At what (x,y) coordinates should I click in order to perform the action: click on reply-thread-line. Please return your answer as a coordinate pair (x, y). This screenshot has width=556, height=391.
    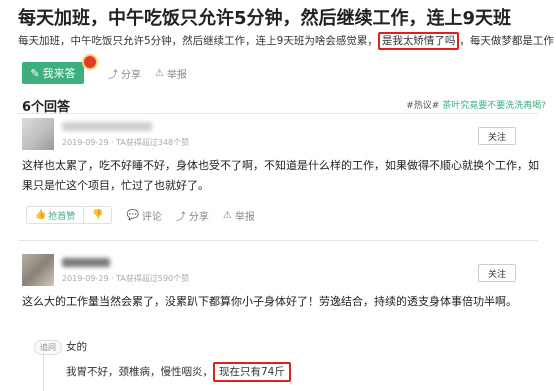
    Looking at the image, I should click on (43, 372).